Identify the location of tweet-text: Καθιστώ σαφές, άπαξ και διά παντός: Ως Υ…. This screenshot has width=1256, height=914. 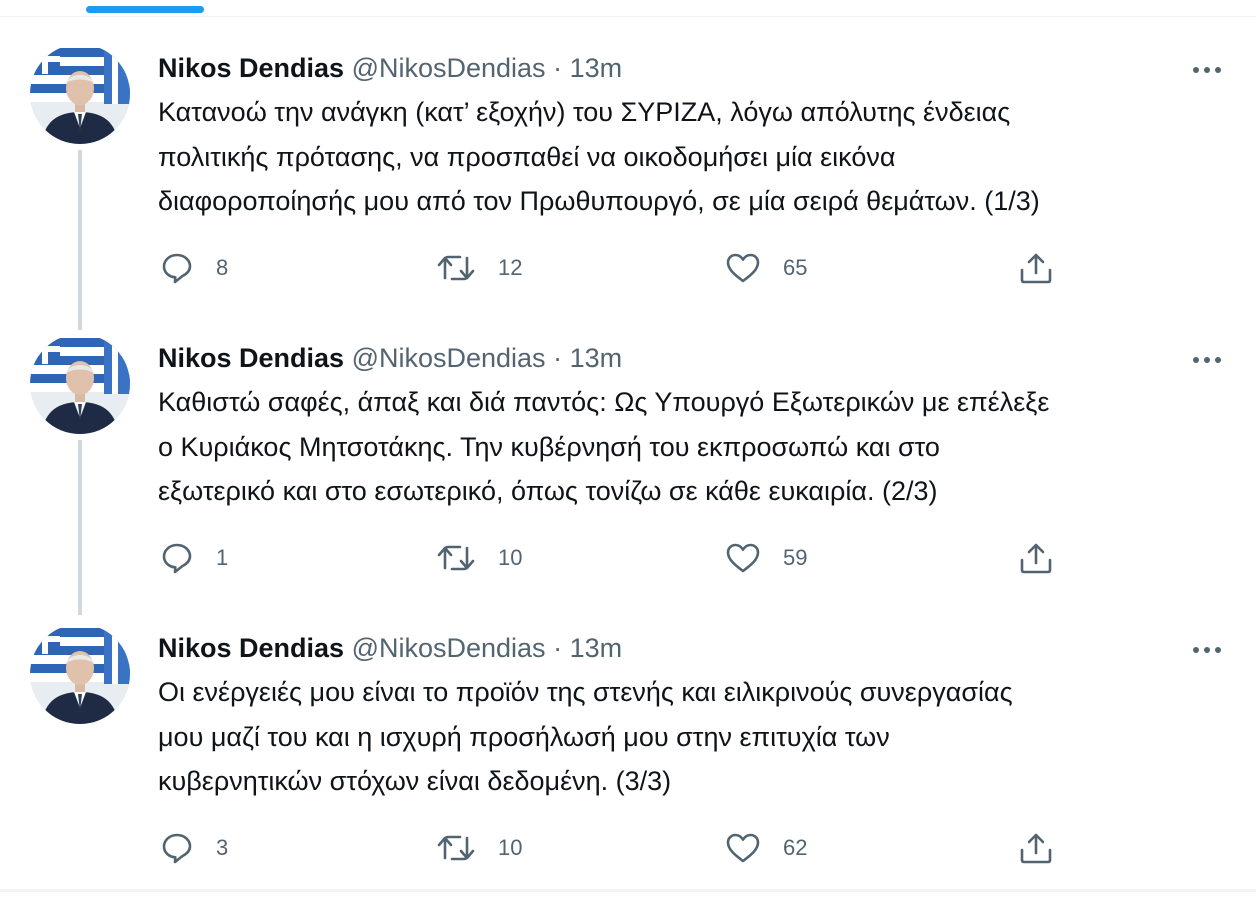
(604, 446).